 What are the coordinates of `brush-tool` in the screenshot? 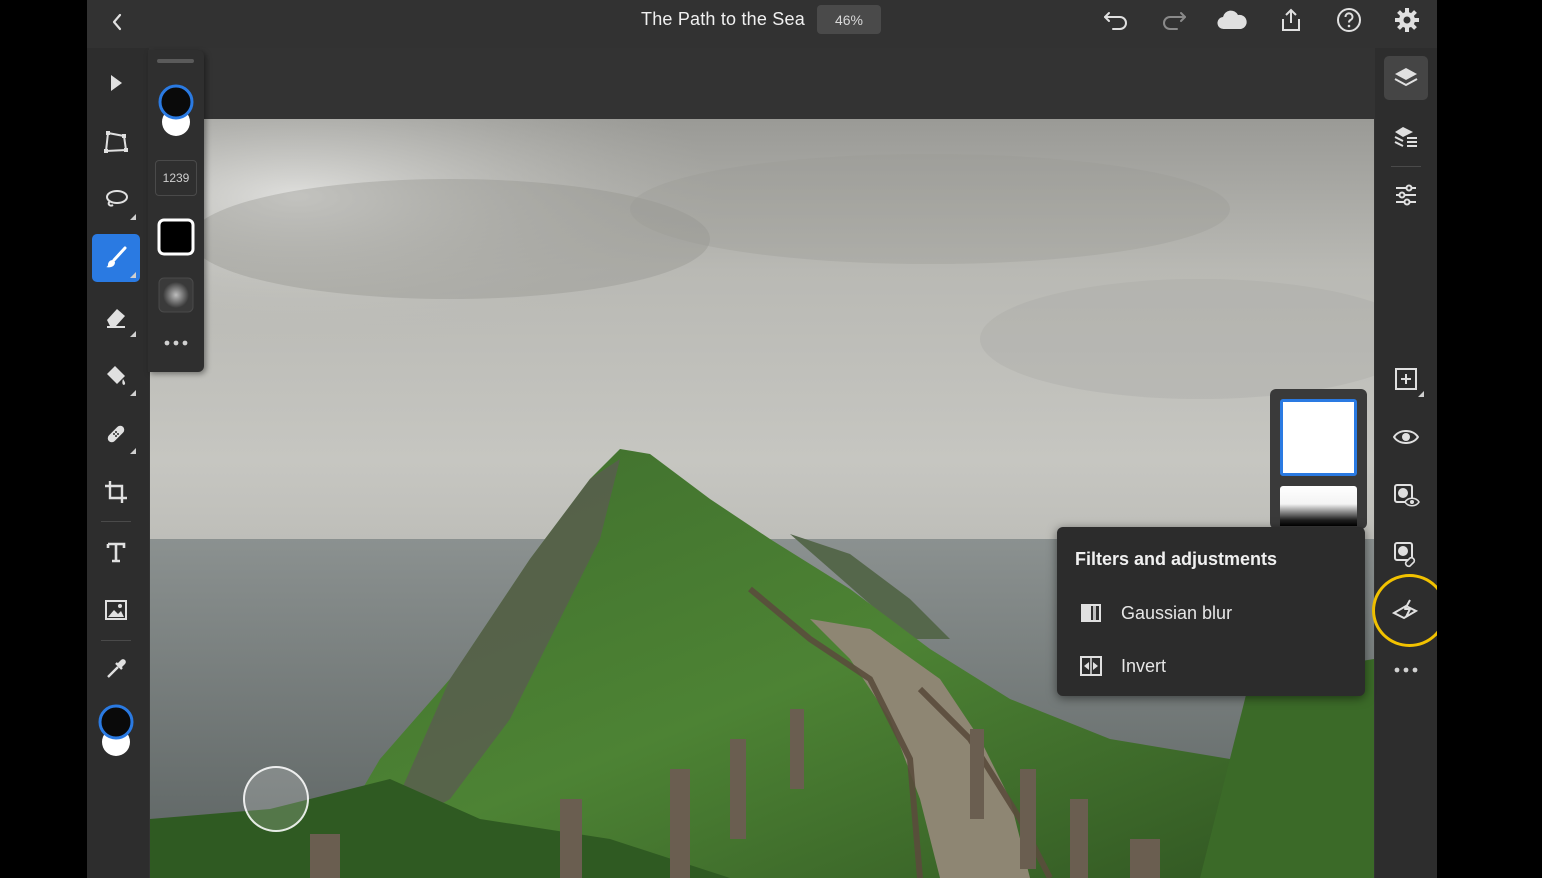 It's located at (116, 258).